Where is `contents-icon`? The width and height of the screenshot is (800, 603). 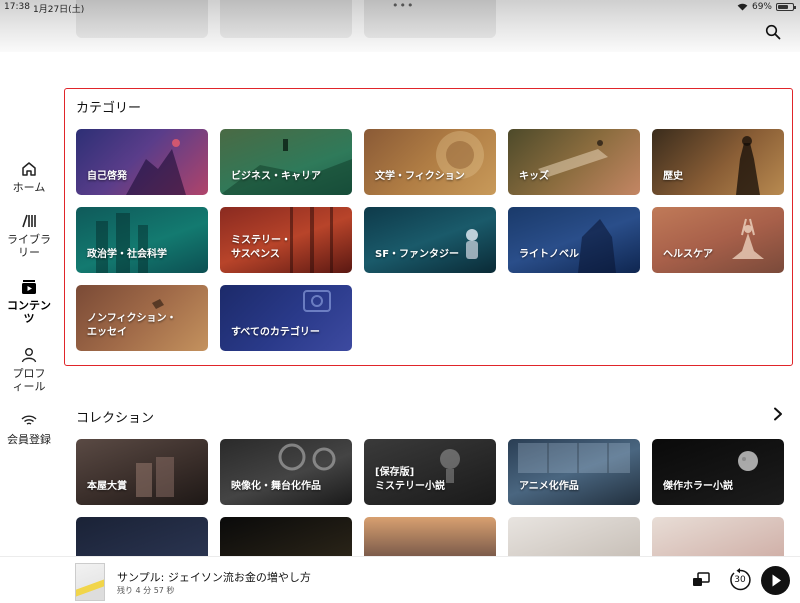 contents-icon is located at coordinates (29, 287).